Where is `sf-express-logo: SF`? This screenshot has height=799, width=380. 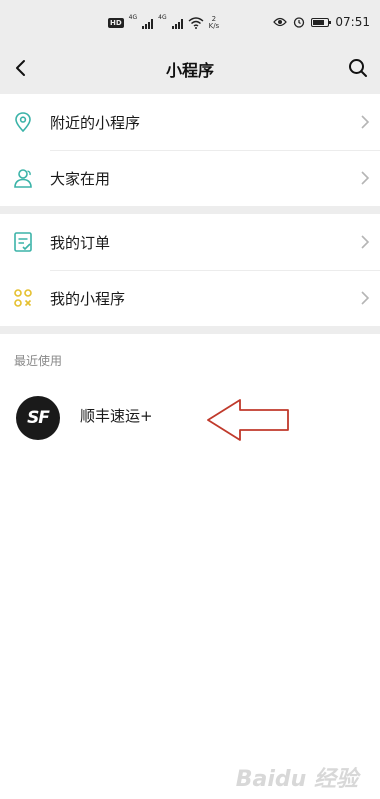 sf-express-logo: SF is located at coordinates (38, 418).